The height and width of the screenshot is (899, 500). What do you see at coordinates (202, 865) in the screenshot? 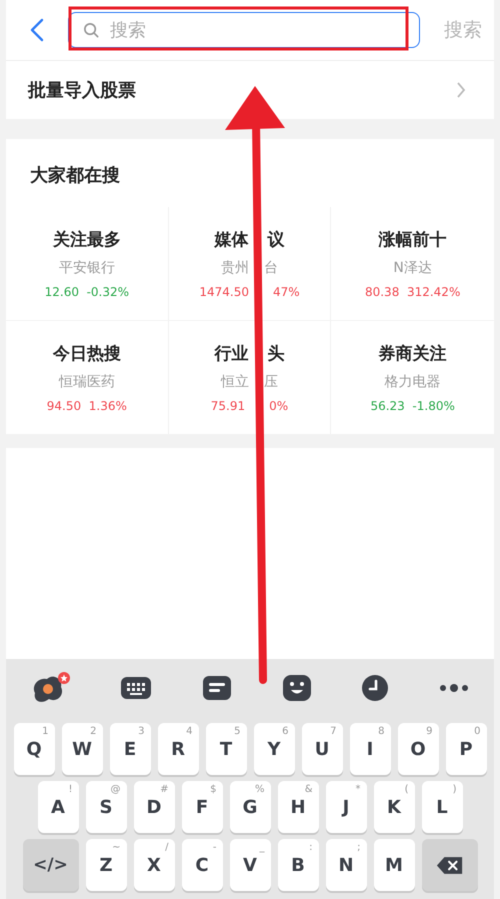
I see `keyboard-key: - C` at bounding box center [202, 865].